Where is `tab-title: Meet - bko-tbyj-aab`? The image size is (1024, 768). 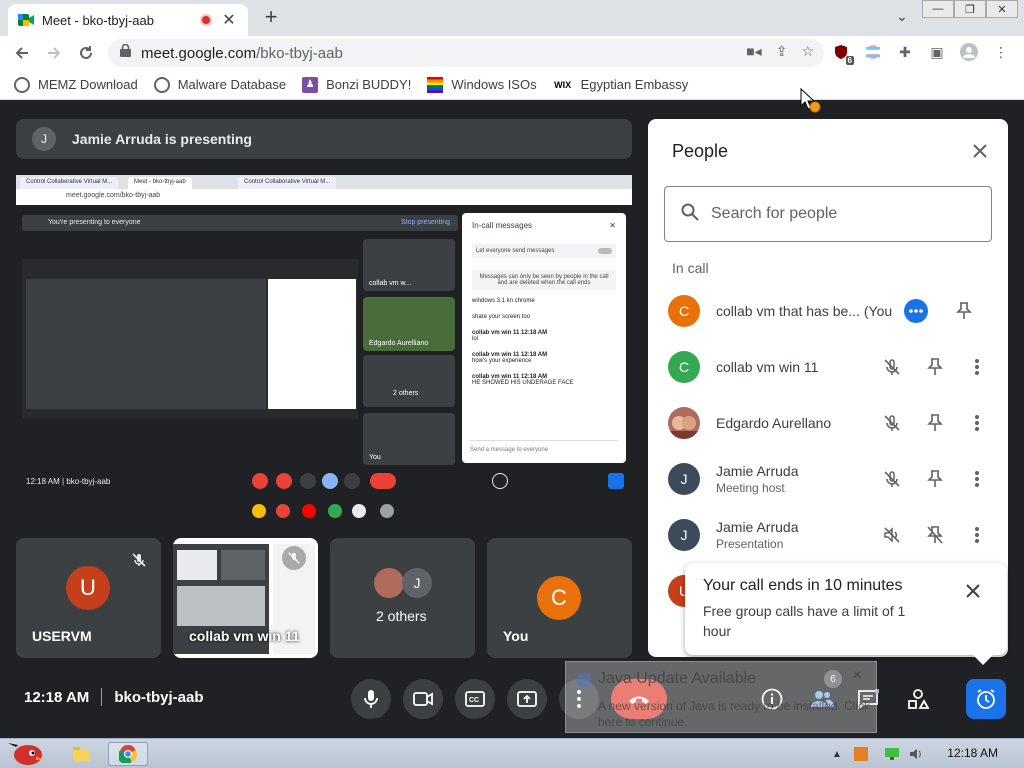 tab-title: Meet - bko-tbyj-aab is located at coordinates (98, 20).